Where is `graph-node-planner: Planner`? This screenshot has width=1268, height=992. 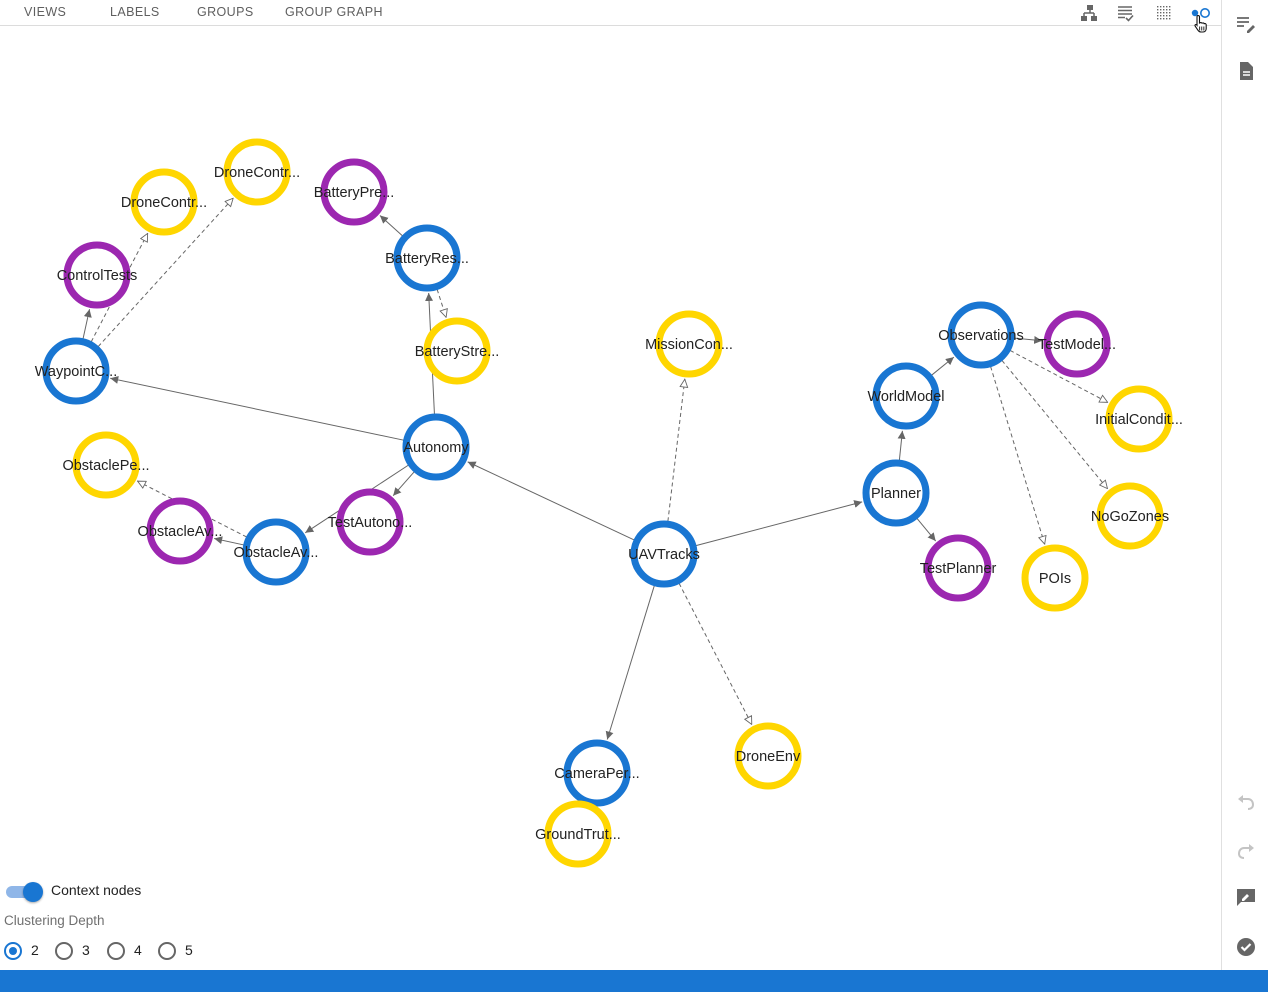 graph-node-planner: Planner is located at coordinates (896, 493).